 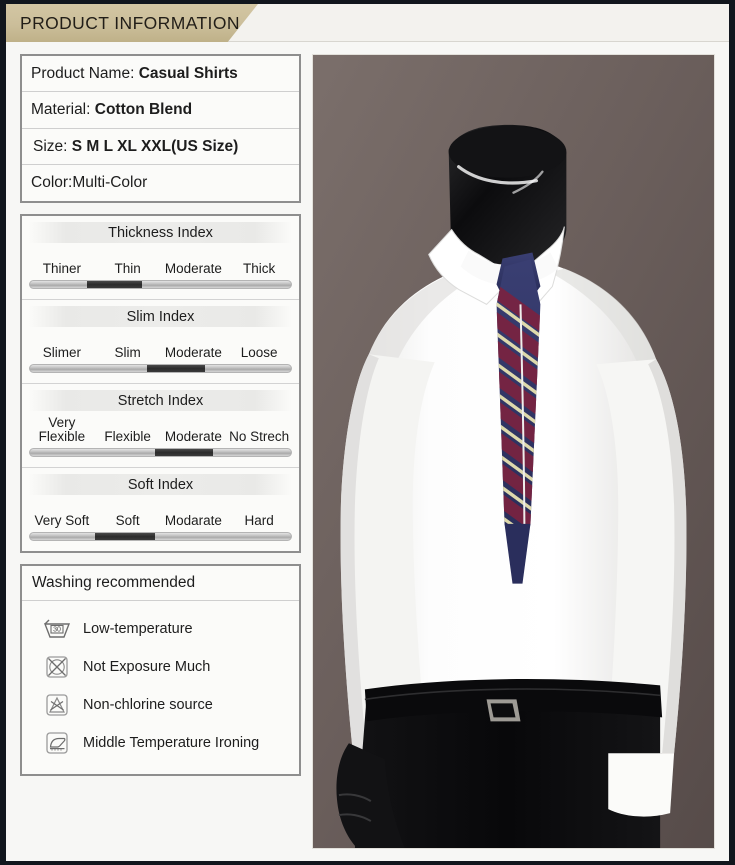 I want to click on index-block-soft: Soft Index Very Soft Soft Modarate Hard, so click(x=160, y=509).